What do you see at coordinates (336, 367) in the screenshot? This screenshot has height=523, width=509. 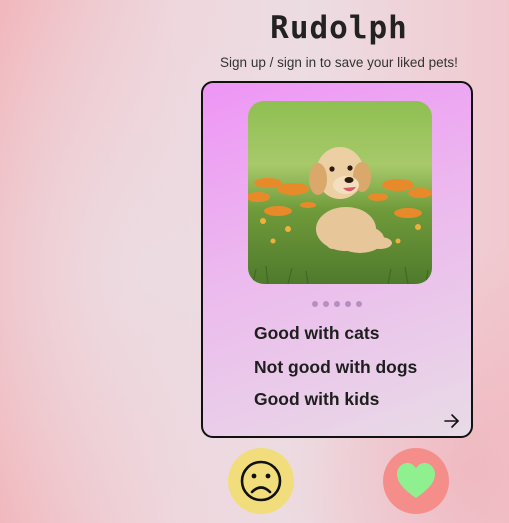 I see `trait-dogs: Not good with dogs` at bounding box center [336, 367].